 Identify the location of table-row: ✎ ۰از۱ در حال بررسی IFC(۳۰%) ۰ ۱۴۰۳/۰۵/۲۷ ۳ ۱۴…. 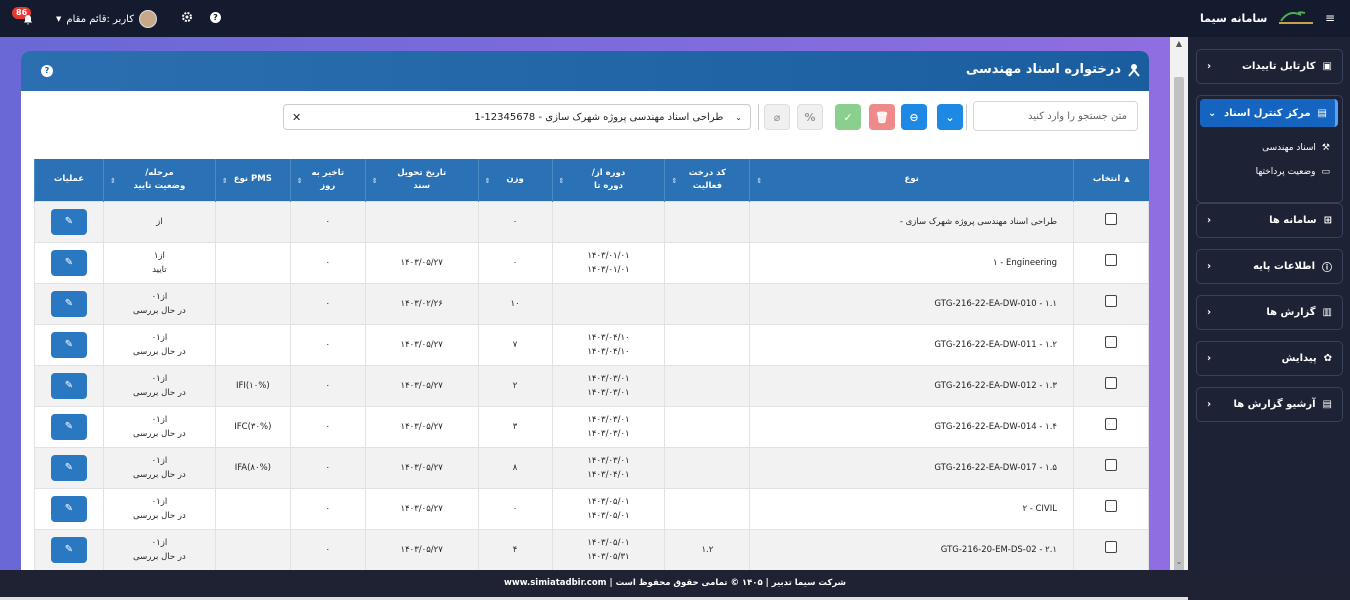
(591, 426).